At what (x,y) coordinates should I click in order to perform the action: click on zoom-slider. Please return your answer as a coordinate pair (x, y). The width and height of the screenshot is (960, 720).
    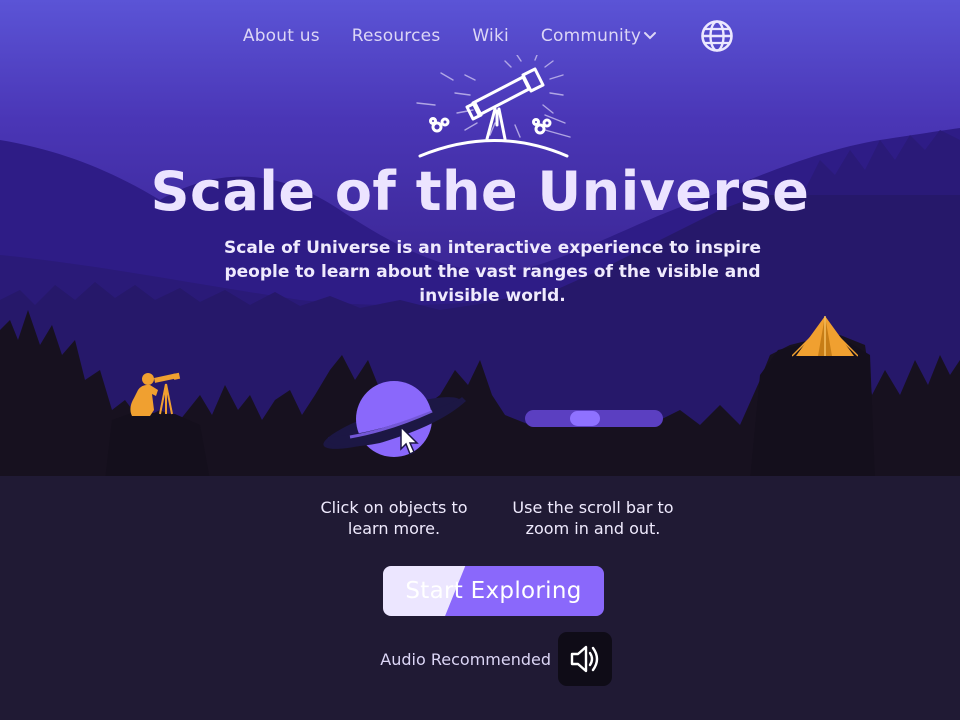
    Looking at the image, I should click on (594, 418).